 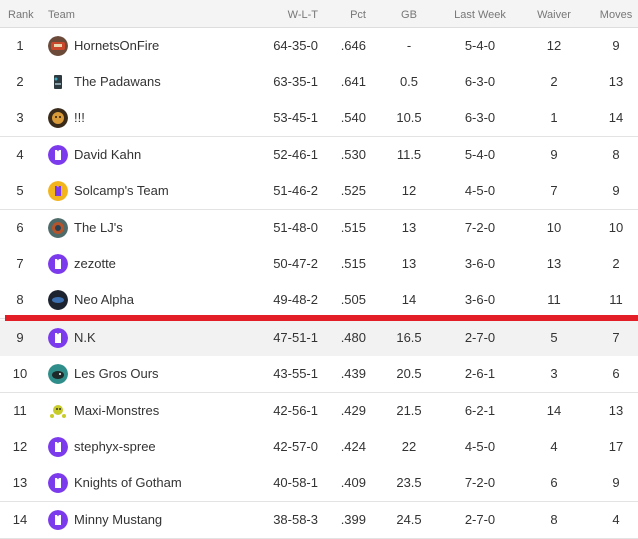 What do you see at coordinates (290, 15) in the screenshot?
I see `header-wlt: W-L-T` at bounding box center [290, 15].